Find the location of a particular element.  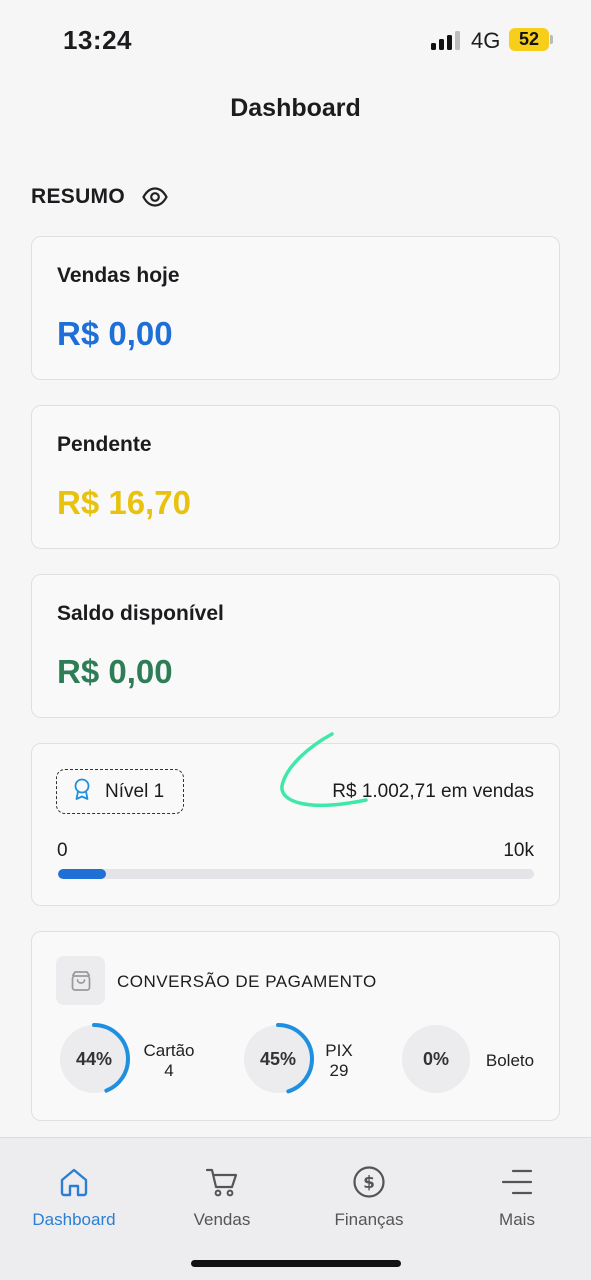

method-boleto: Boleto is located at coordinates (510, 1061).